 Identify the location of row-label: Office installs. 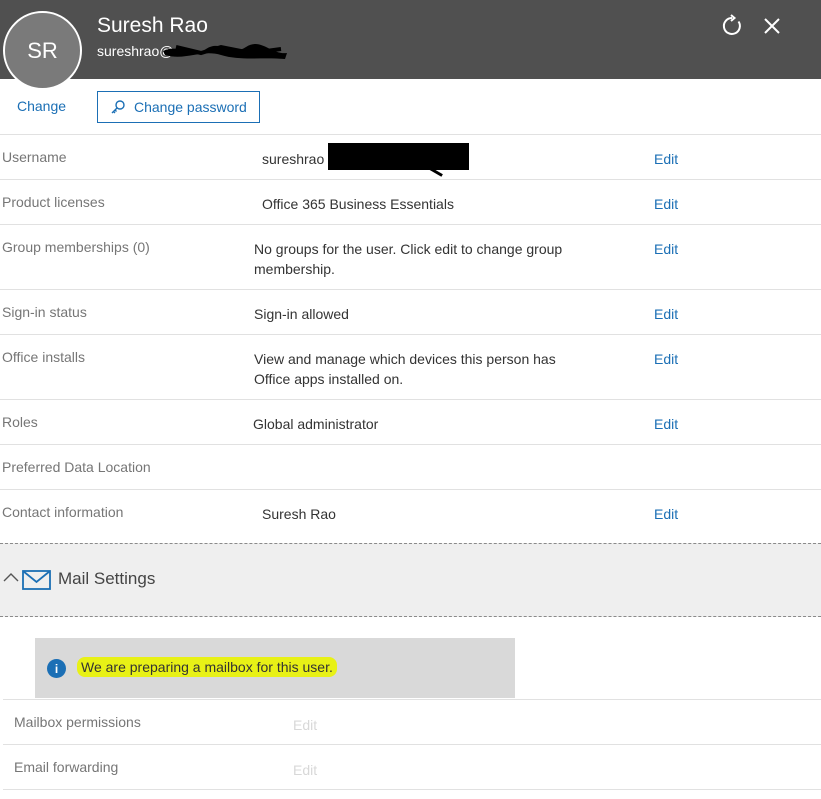
(43, 357).